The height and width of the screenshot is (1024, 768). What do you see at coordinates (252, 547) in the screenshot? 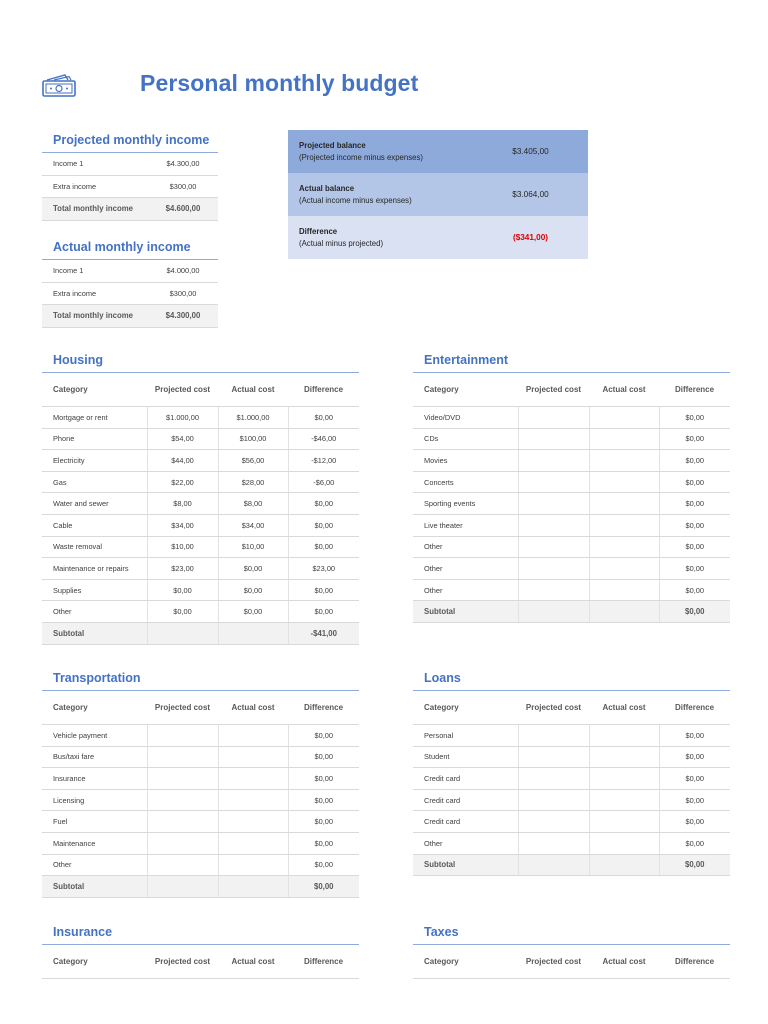
I see `actual-cost-cell: $10,00` at bounding box center [252, 547].